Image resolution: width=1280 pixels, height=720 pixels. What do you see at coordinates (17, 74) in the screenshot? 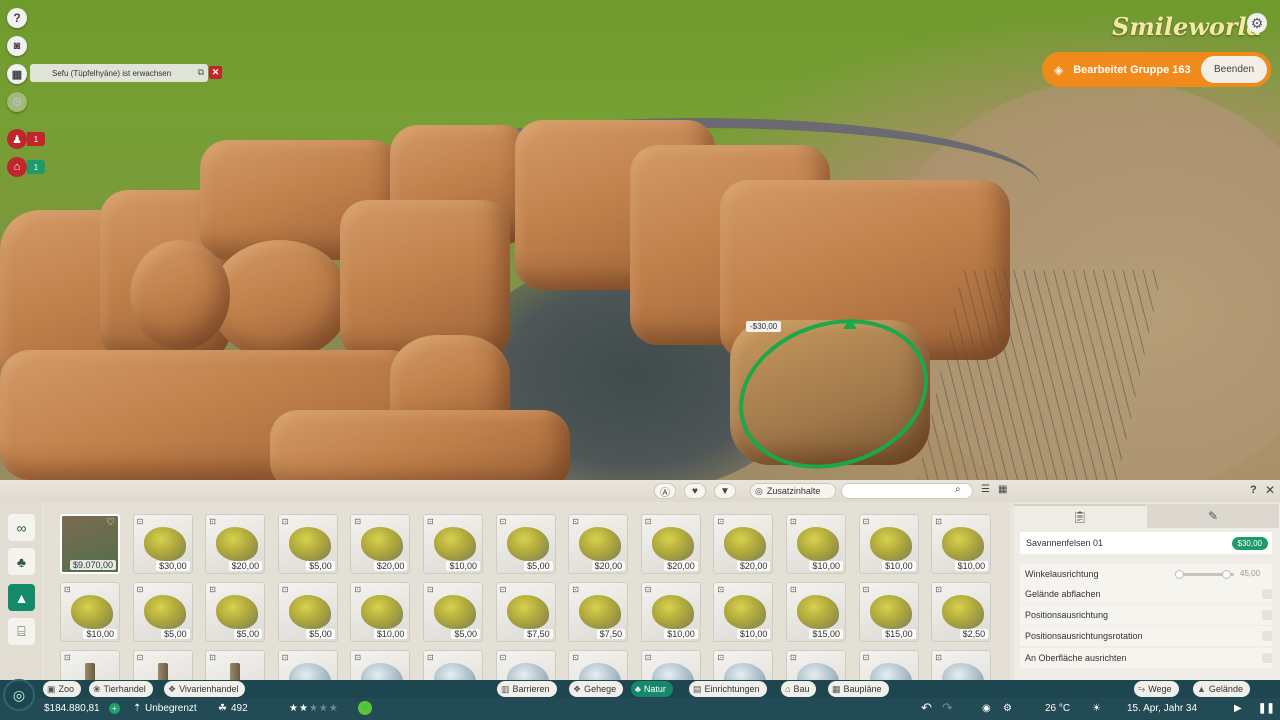
I see `calendar-button: ▦` at bounding box center [17, 74].